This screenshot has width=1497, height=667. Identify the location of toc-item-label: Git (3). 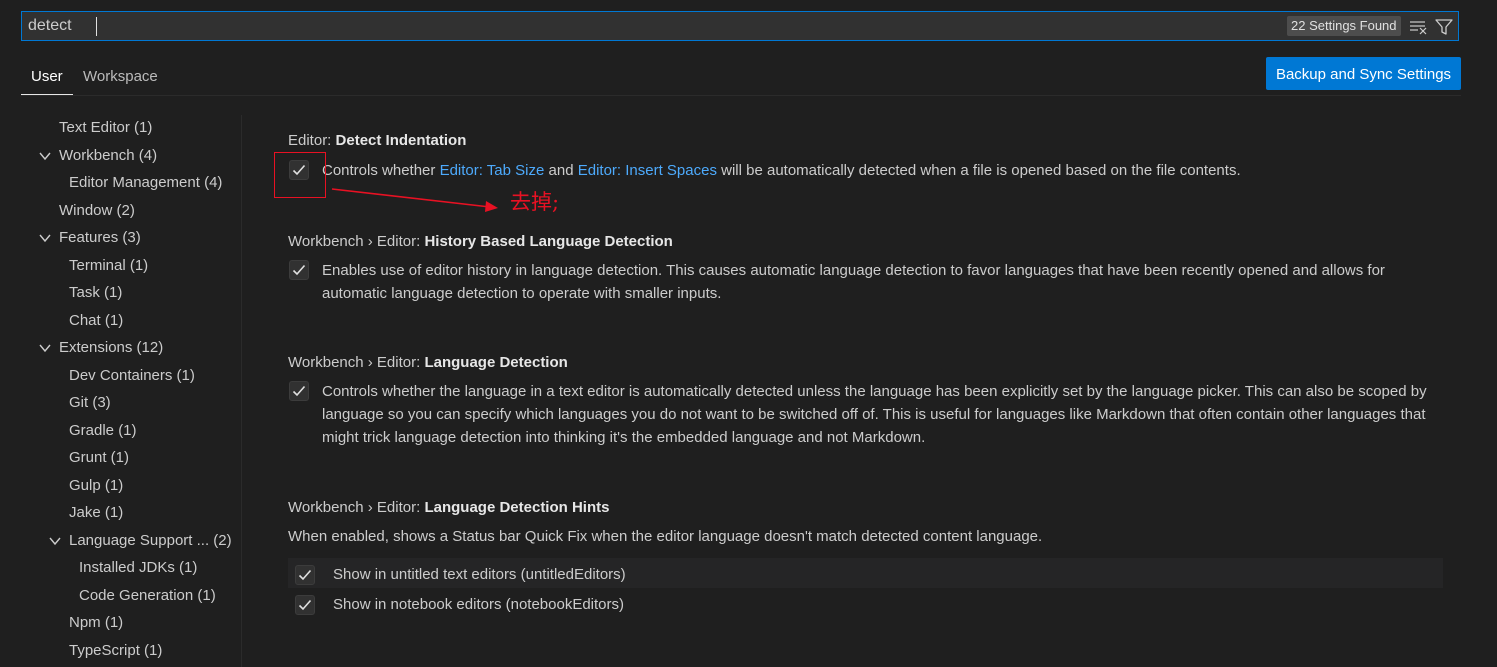
(90, 402).